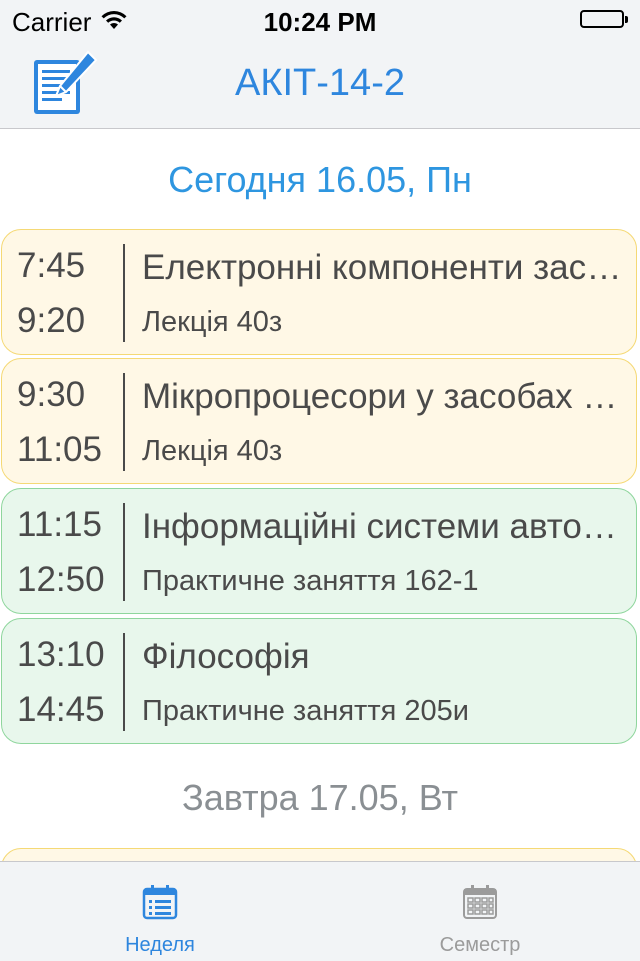 This screenshot has width=640, height=961. Describe the element at coordinates (480, 902) in the screenshot. I see `grid-calendar-icon` at that location.